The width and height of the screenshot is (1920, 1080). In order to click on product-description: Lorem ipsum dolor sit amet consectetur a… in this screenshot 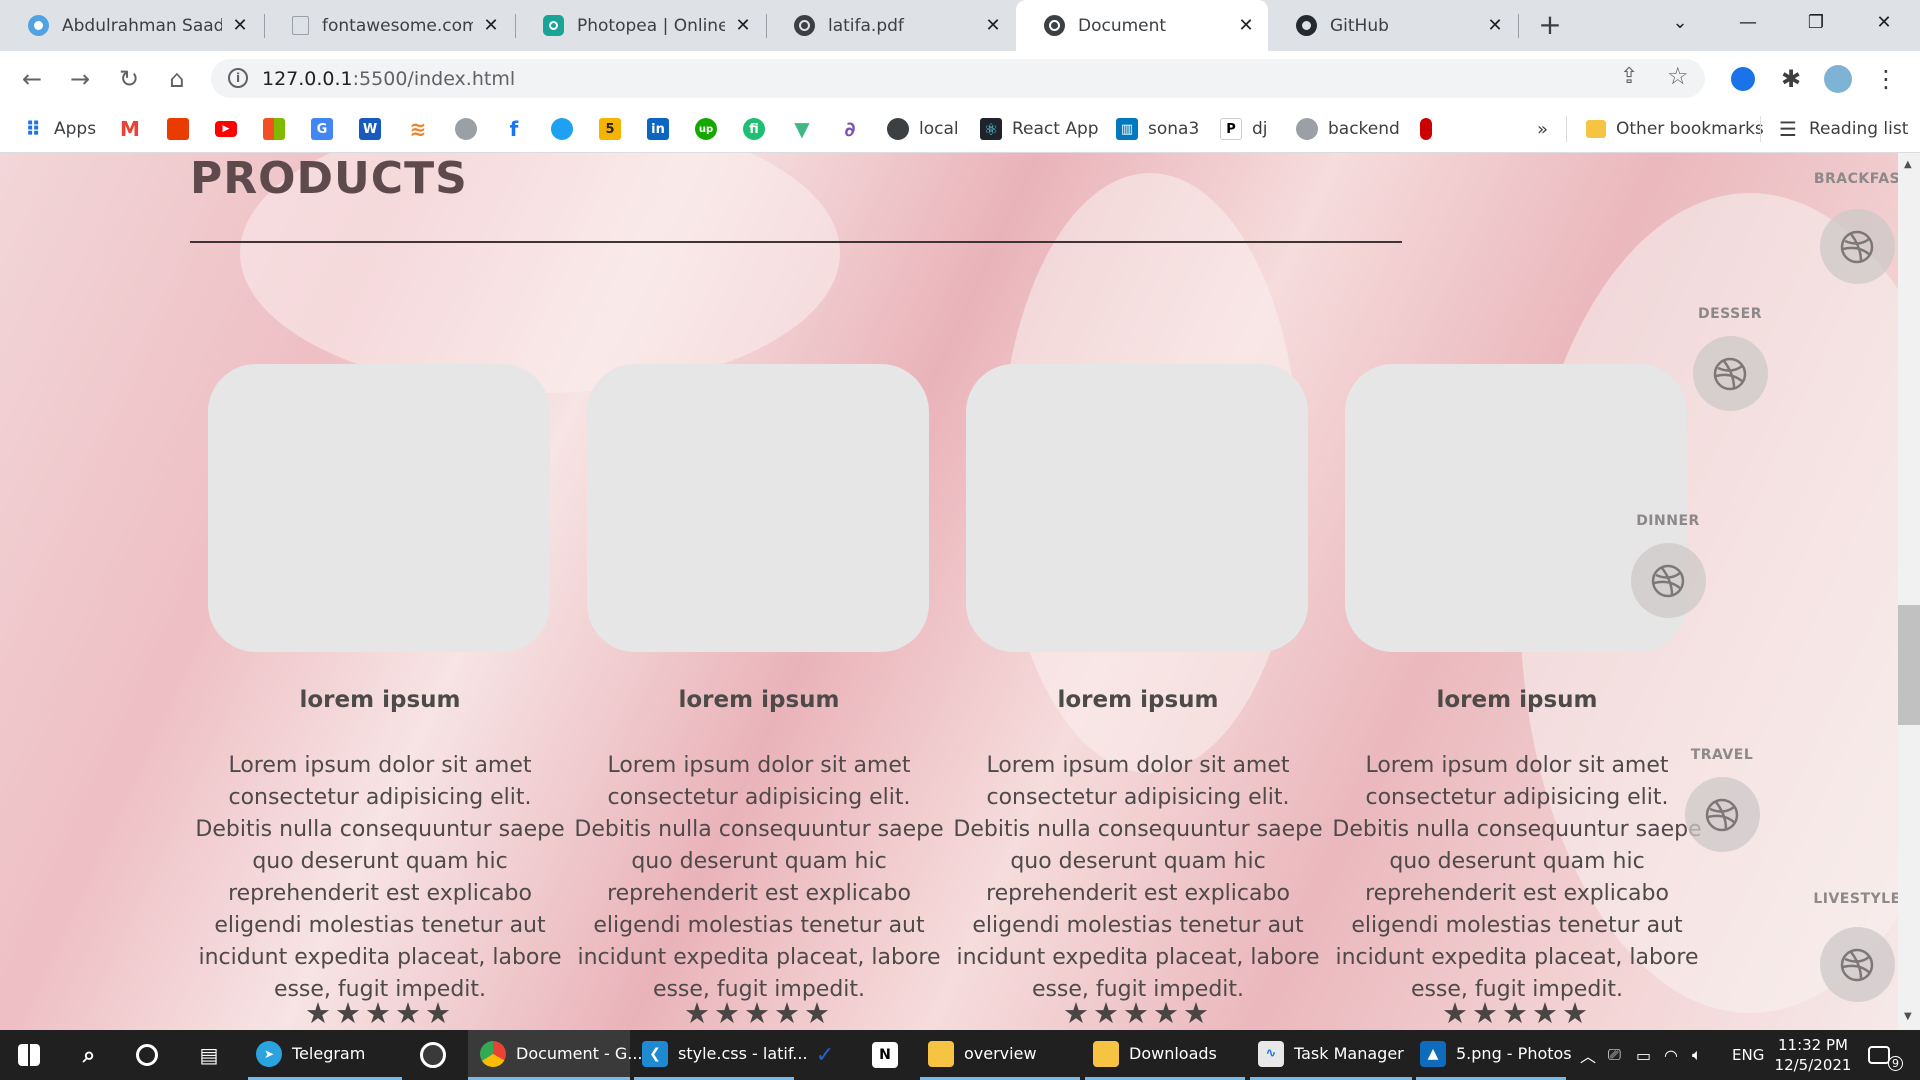, I will do `click(380, 877)`.